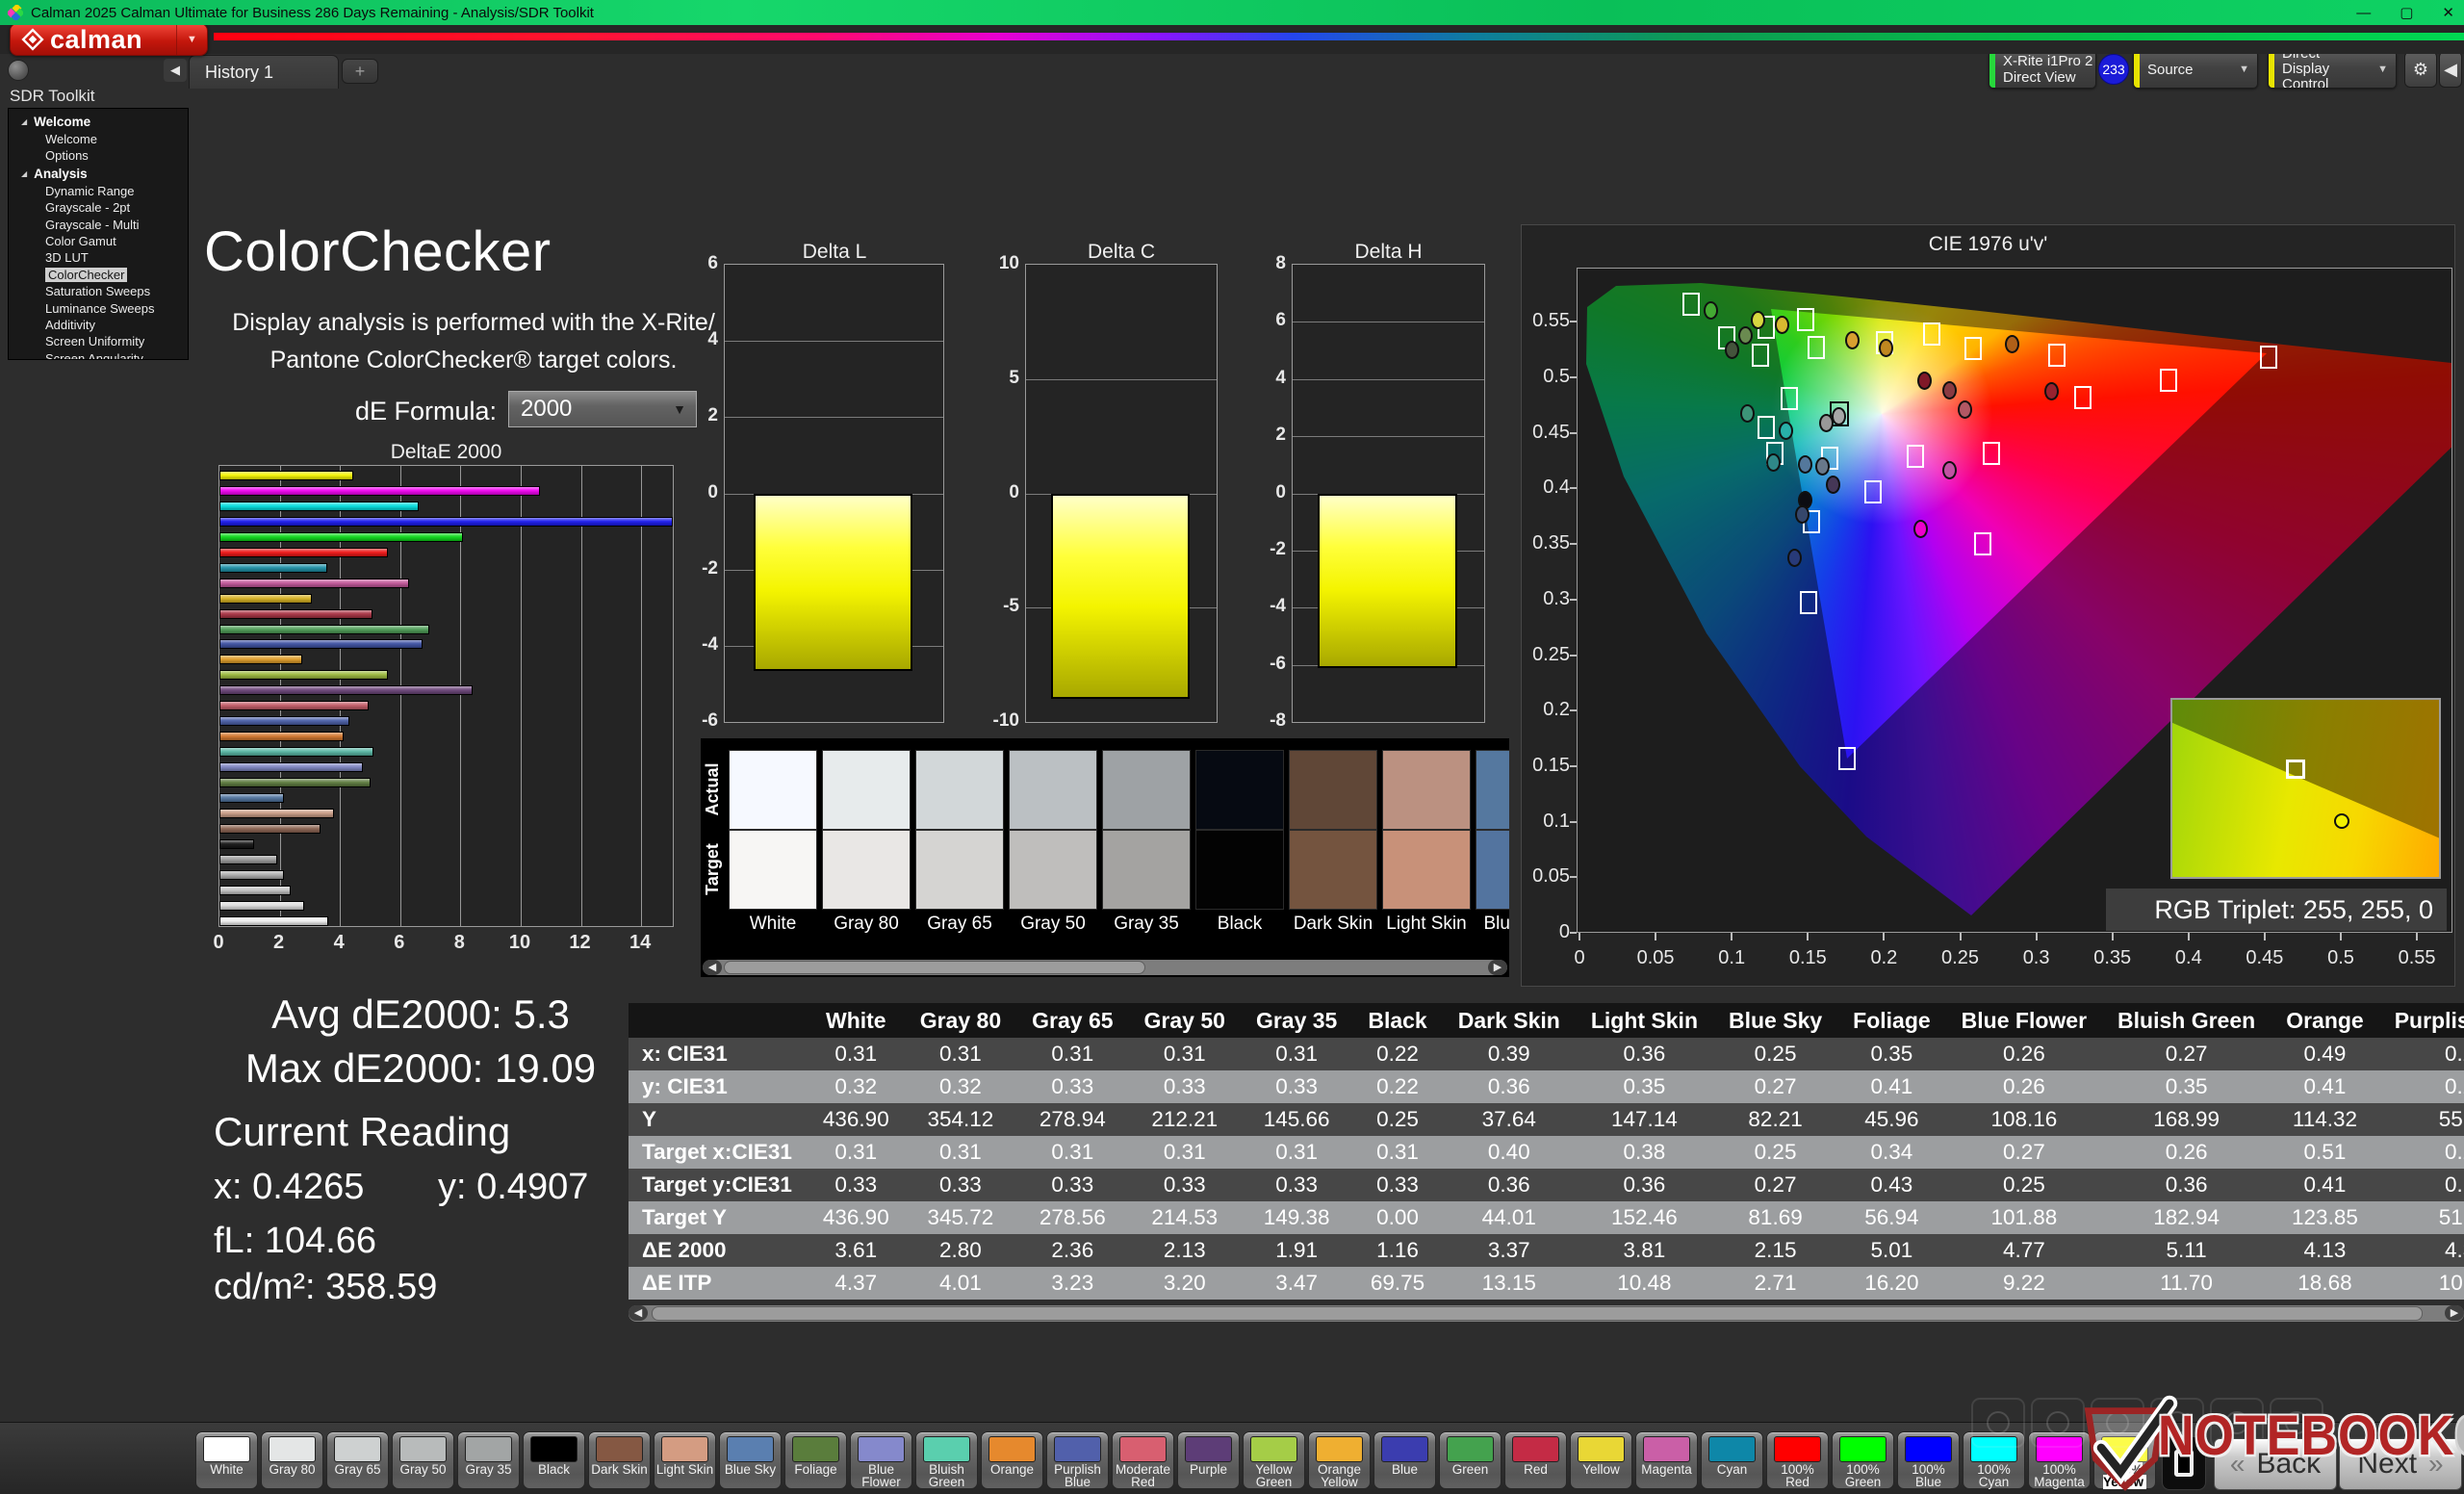  I want to click on table-cell: 0.25, so click(1397, 1119).